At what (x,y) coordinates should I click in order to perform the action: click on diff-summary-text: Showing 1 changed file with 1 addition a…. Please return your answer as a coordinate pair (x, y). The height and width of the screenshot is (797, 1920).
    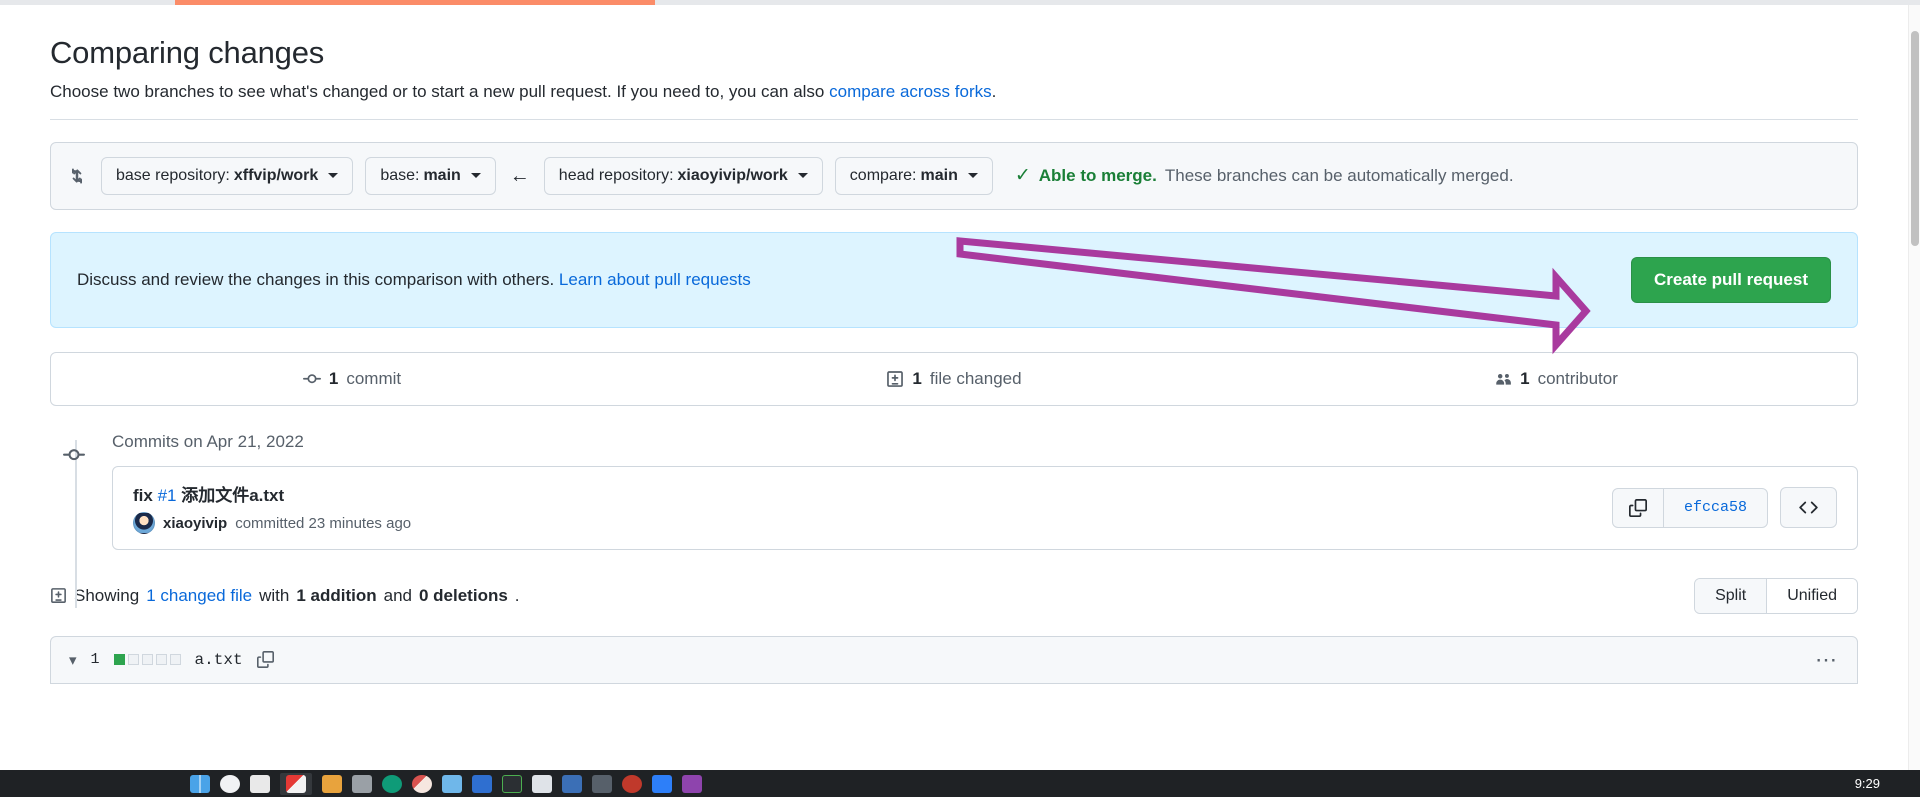
    Looking at the image, I should click on (285, 596).